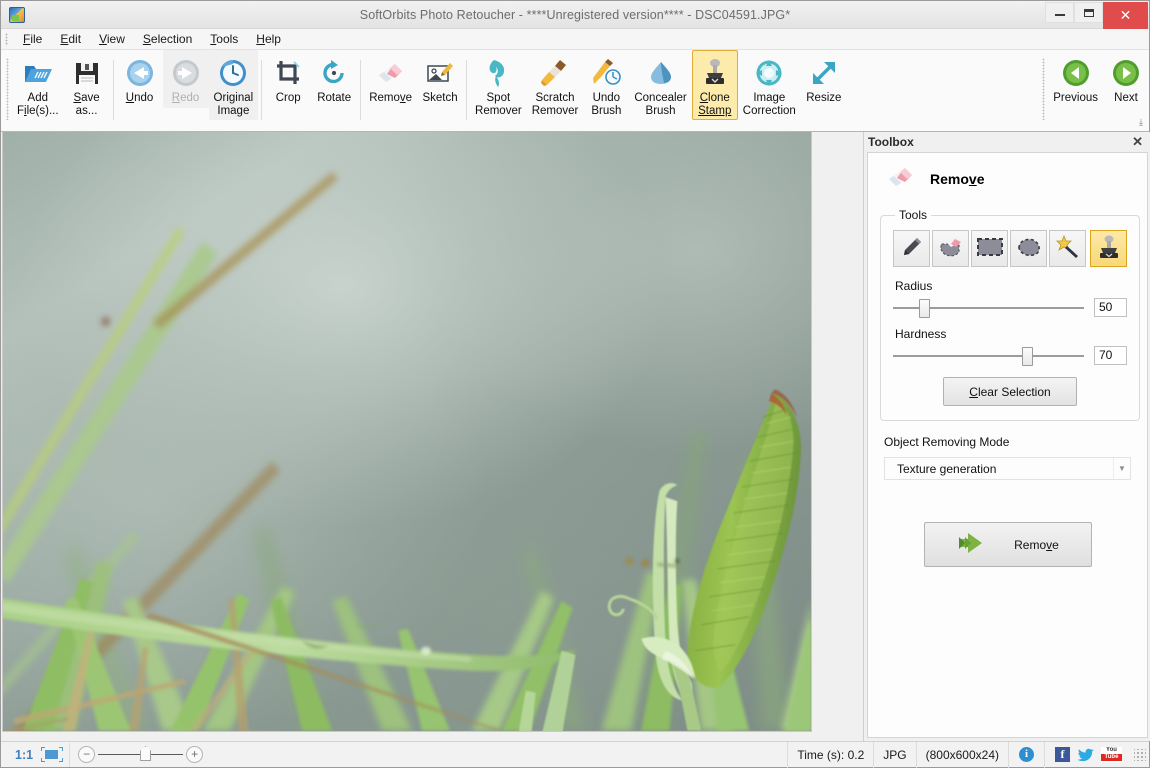 The height and width of the screenshot is (768, 1150). I want to click on redo-label: Redo, so click(185, 98).